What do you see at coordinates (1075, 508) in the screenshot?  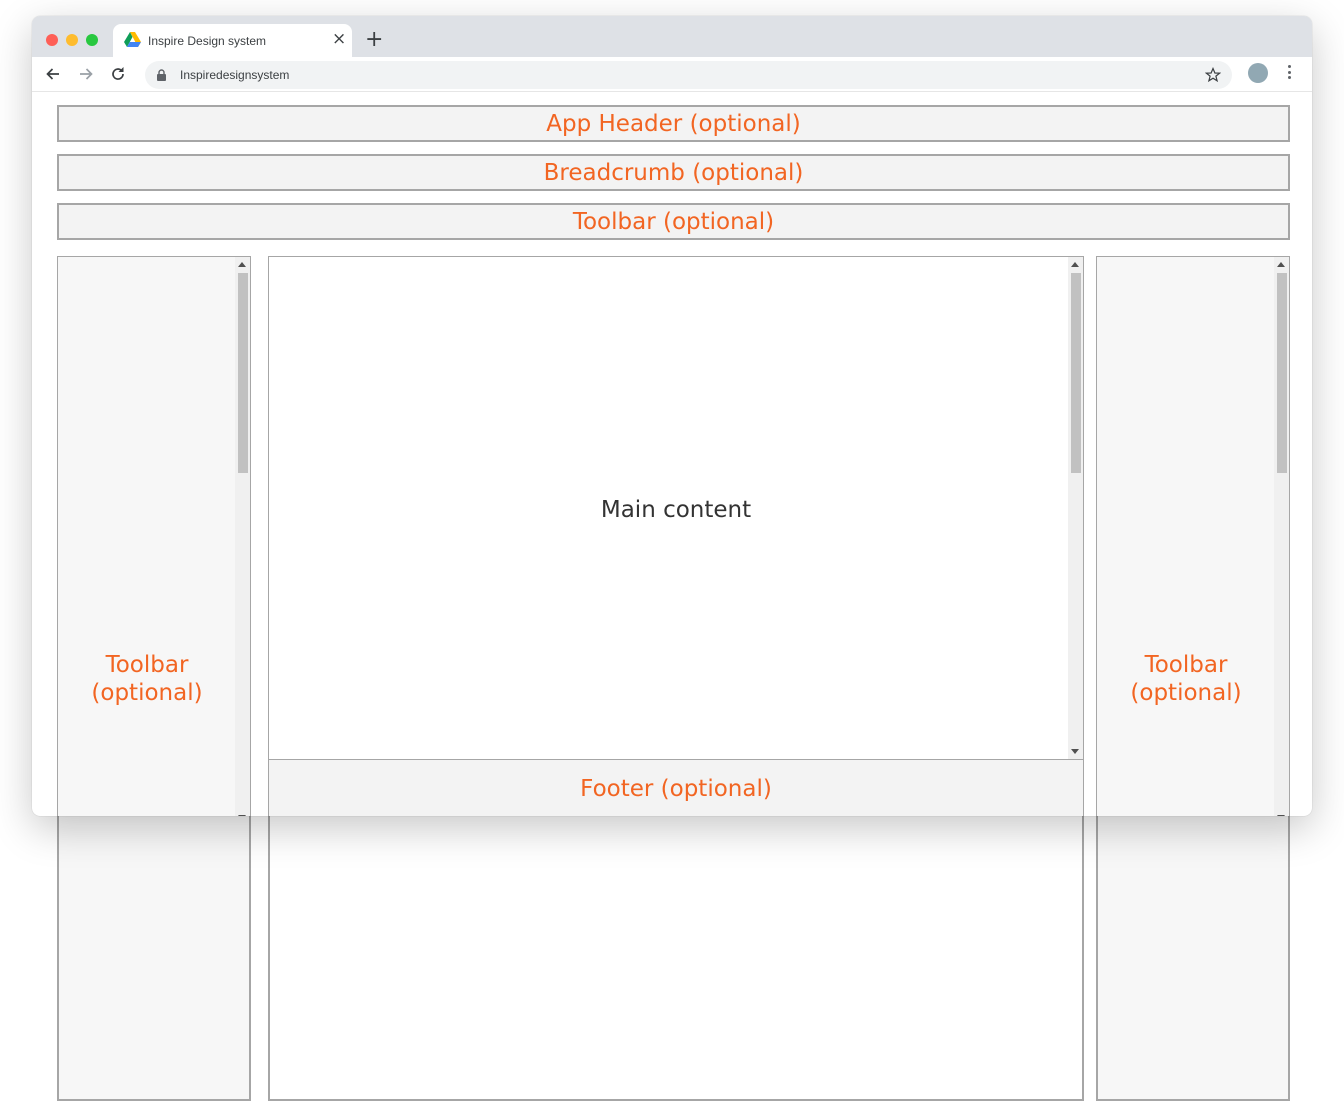 I see `main-scrollbar` at bounding box center [1075, 508].